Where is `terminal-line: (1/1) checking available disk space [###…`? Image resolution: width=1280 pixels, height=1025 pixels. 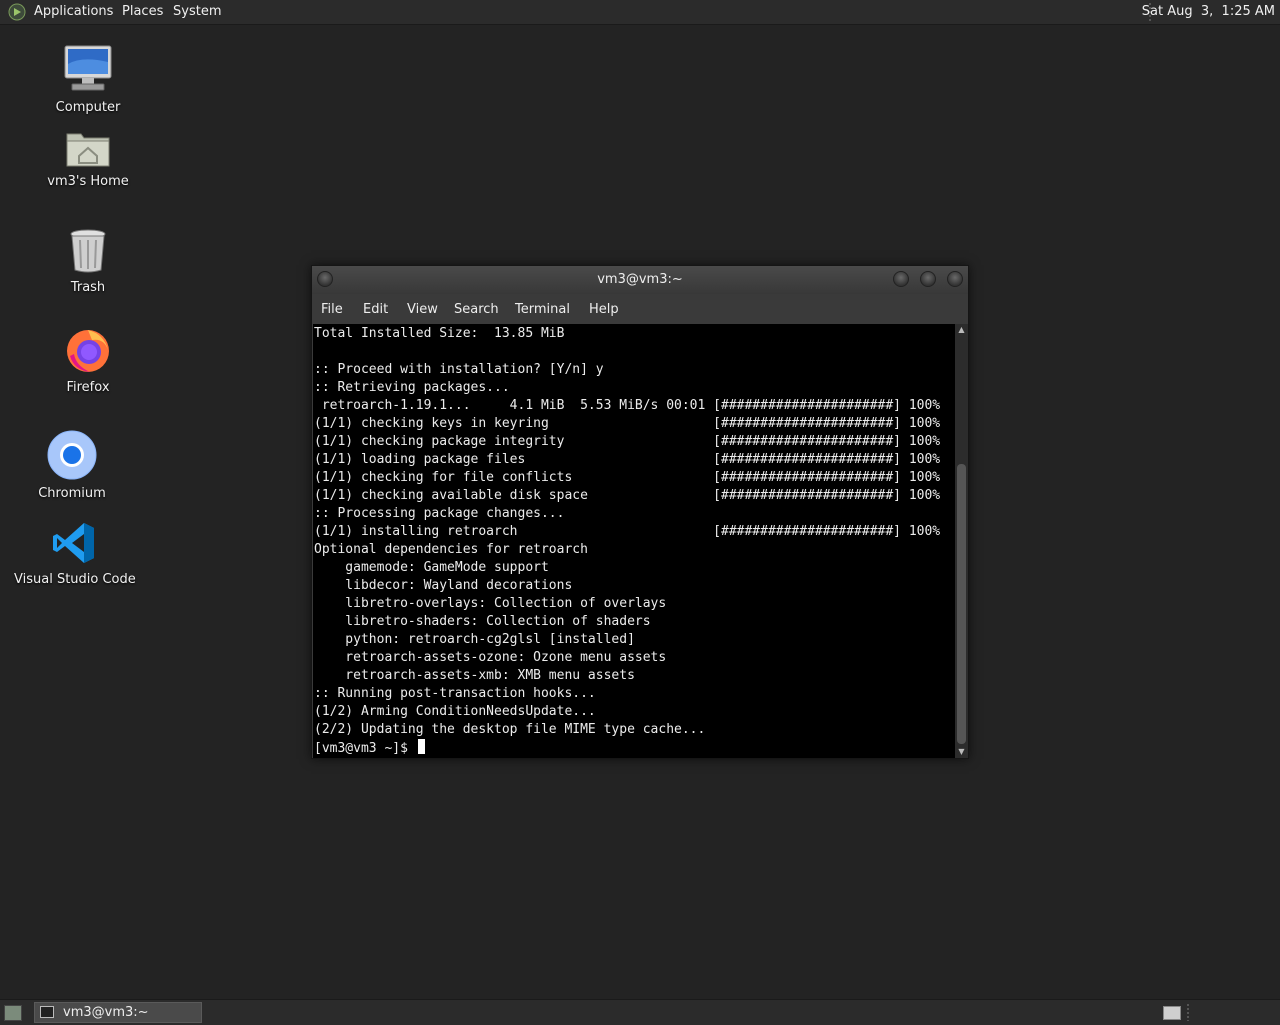
terminal-line: (1/1) checking available disk space [###… is located at coordinates (627, 495).